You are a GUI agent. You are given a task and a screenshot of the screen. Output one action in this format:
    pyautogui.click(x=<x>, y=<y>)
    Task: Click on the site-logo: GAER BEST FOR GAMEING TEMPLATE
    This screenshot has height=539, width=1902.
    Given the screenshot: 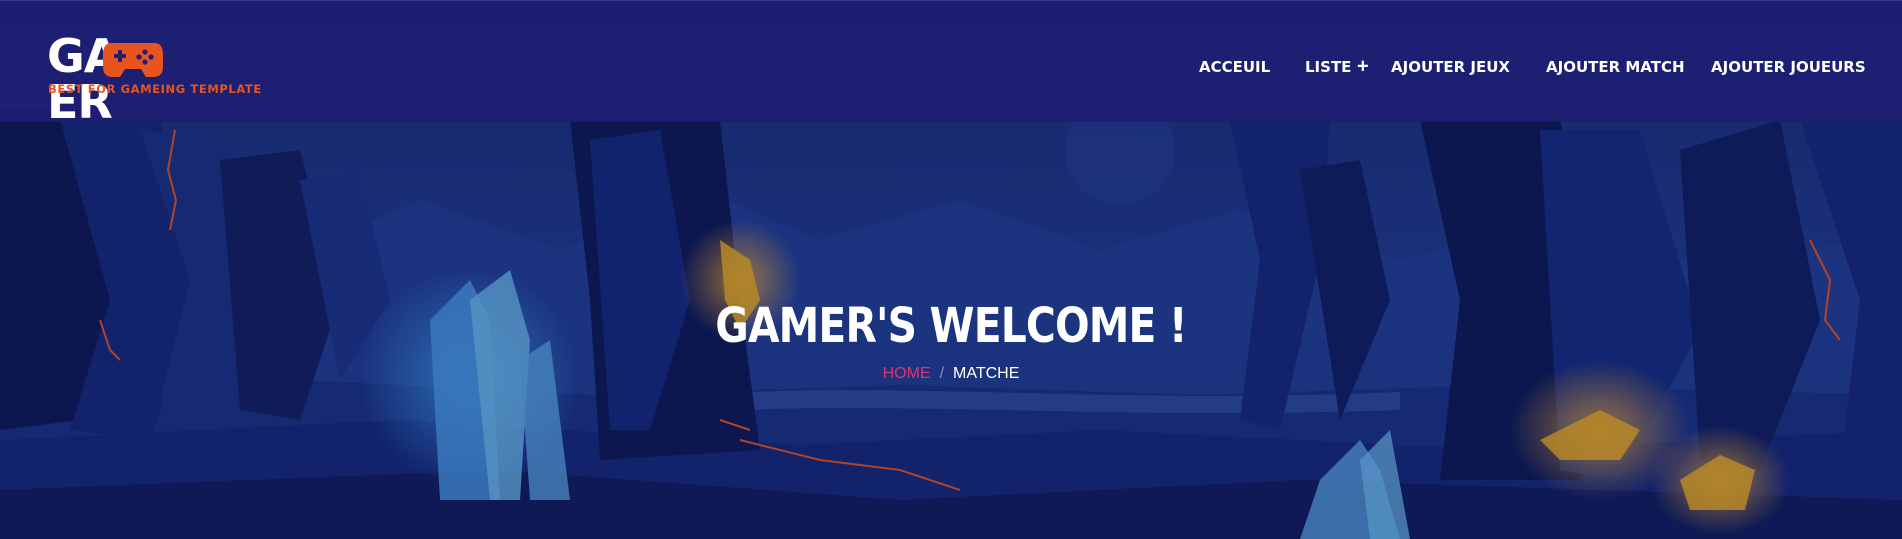 What is the action you would take?
    pyautogui.click(x=154, y=79)
    